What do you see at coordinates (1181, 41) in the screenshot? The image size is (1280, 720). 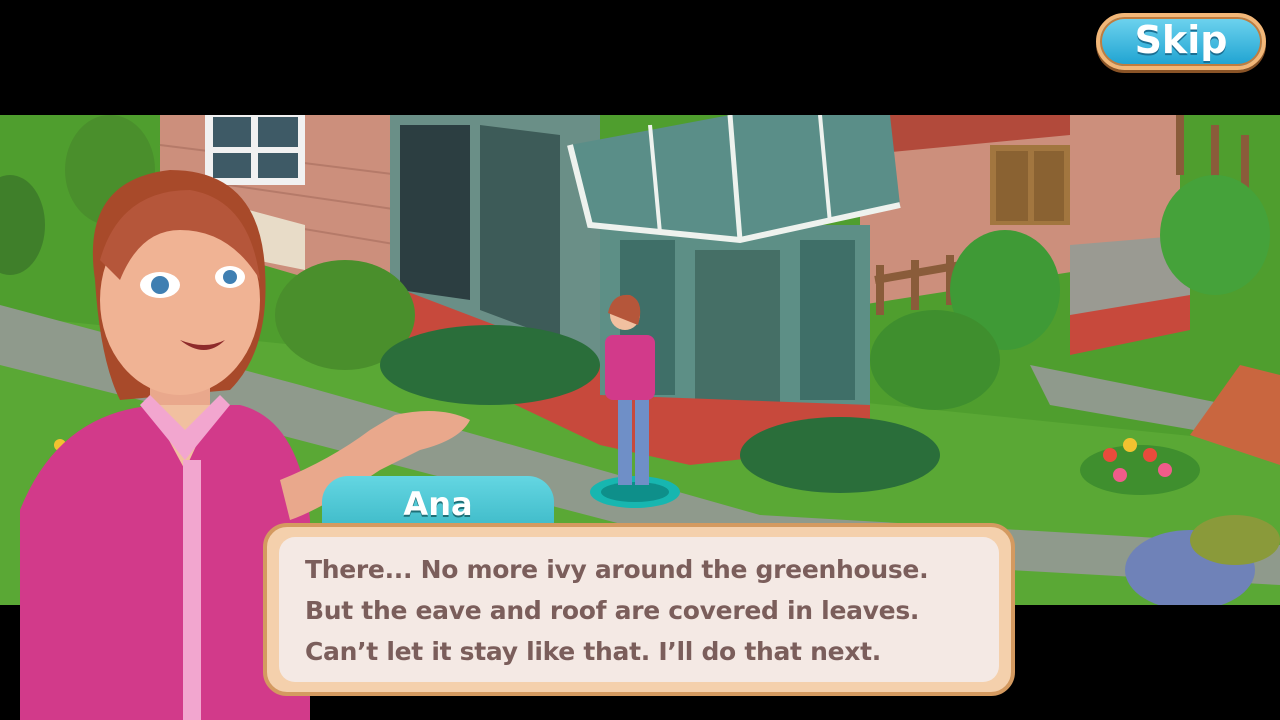 I see `skip-button: Skip` at bounding box center [1181, 41].